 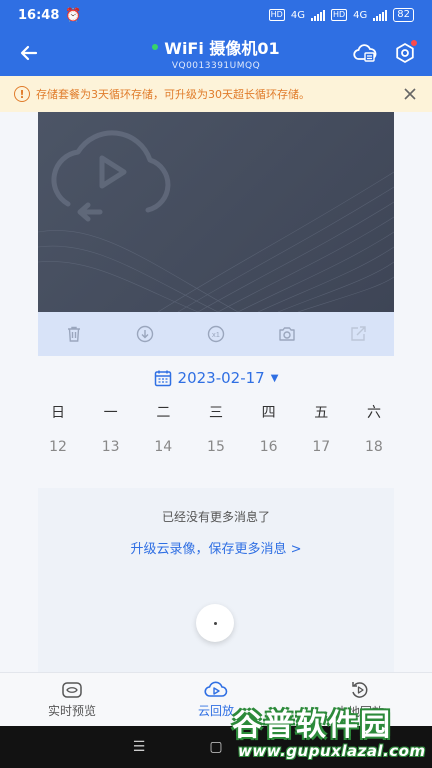 What do you see at coordinates (269, 430) in the screenshot?
I see `week-col-4: 四 16` at bounding box center [269, 430].